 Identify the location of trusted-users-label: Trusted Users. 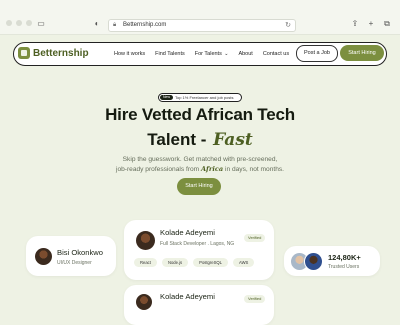
(344, 267).